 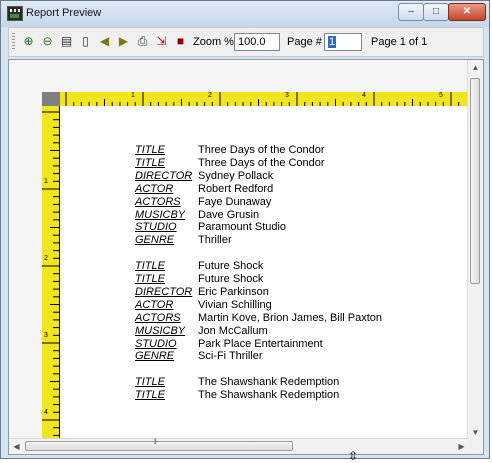 What do you see at coordinates (475, 432) in the screenshot?
I see `scroll-down-icon: ▼` at bounding box center [475, 432].